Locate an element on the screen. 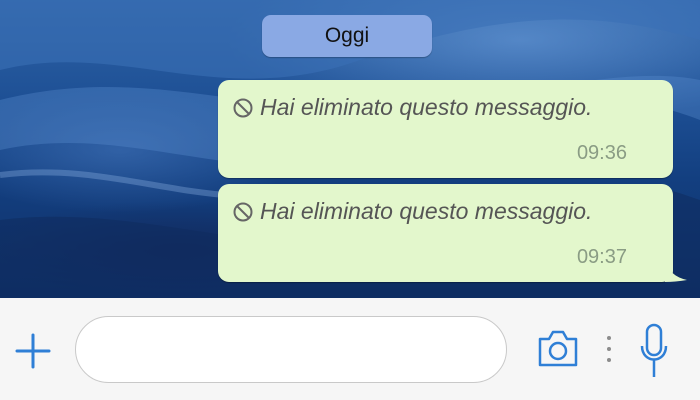 This screenshot has width=700, height=400. plus-icon is located at coordinates (33, 351).